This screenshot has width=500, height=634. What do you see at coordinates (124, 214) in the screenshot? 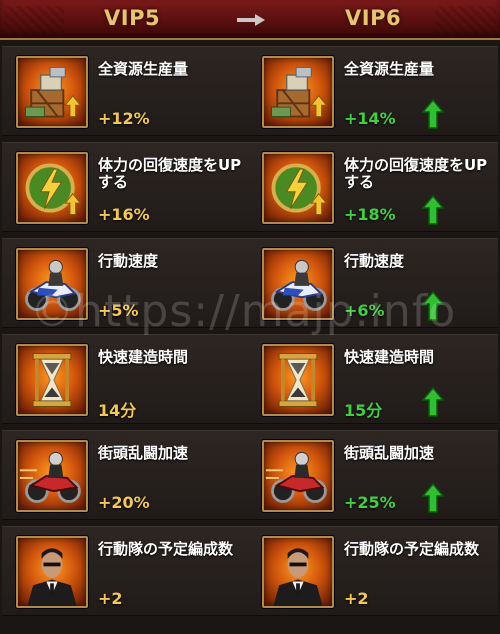
I see `benefit-value: +16%` at bounding box center [124, 214].